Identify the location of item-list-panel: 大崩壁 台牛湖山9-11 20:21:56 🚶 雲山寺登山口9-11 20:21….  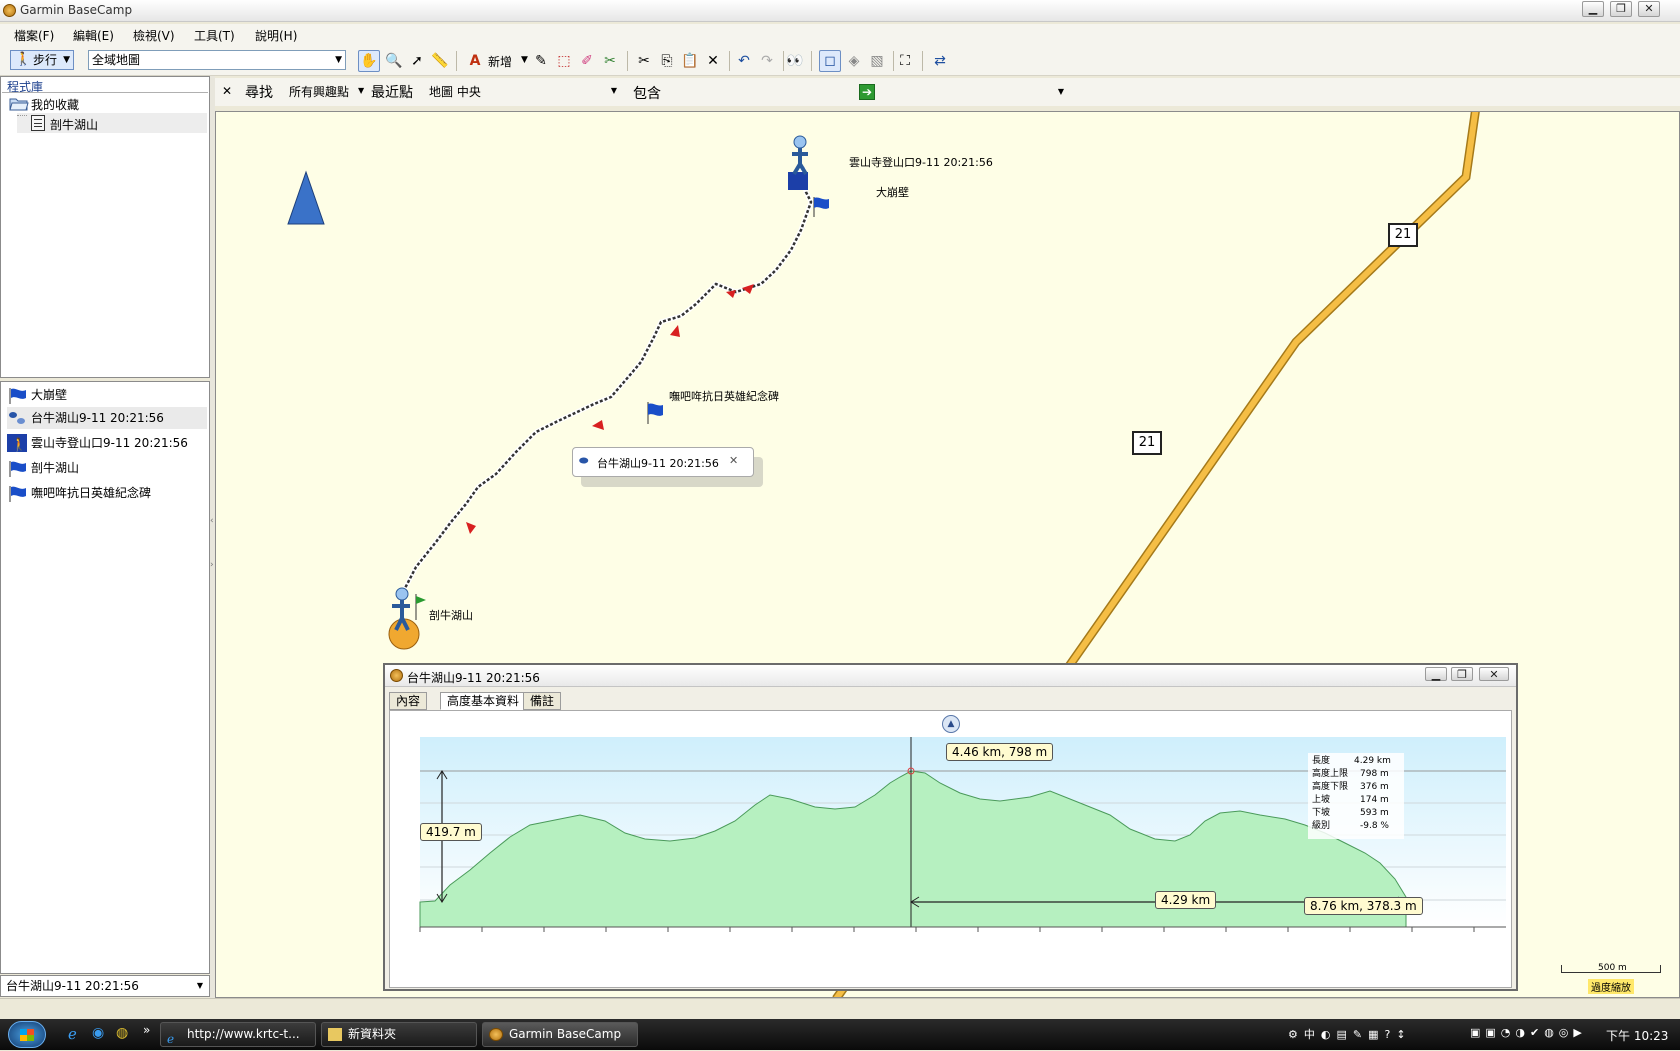
(105, 677).